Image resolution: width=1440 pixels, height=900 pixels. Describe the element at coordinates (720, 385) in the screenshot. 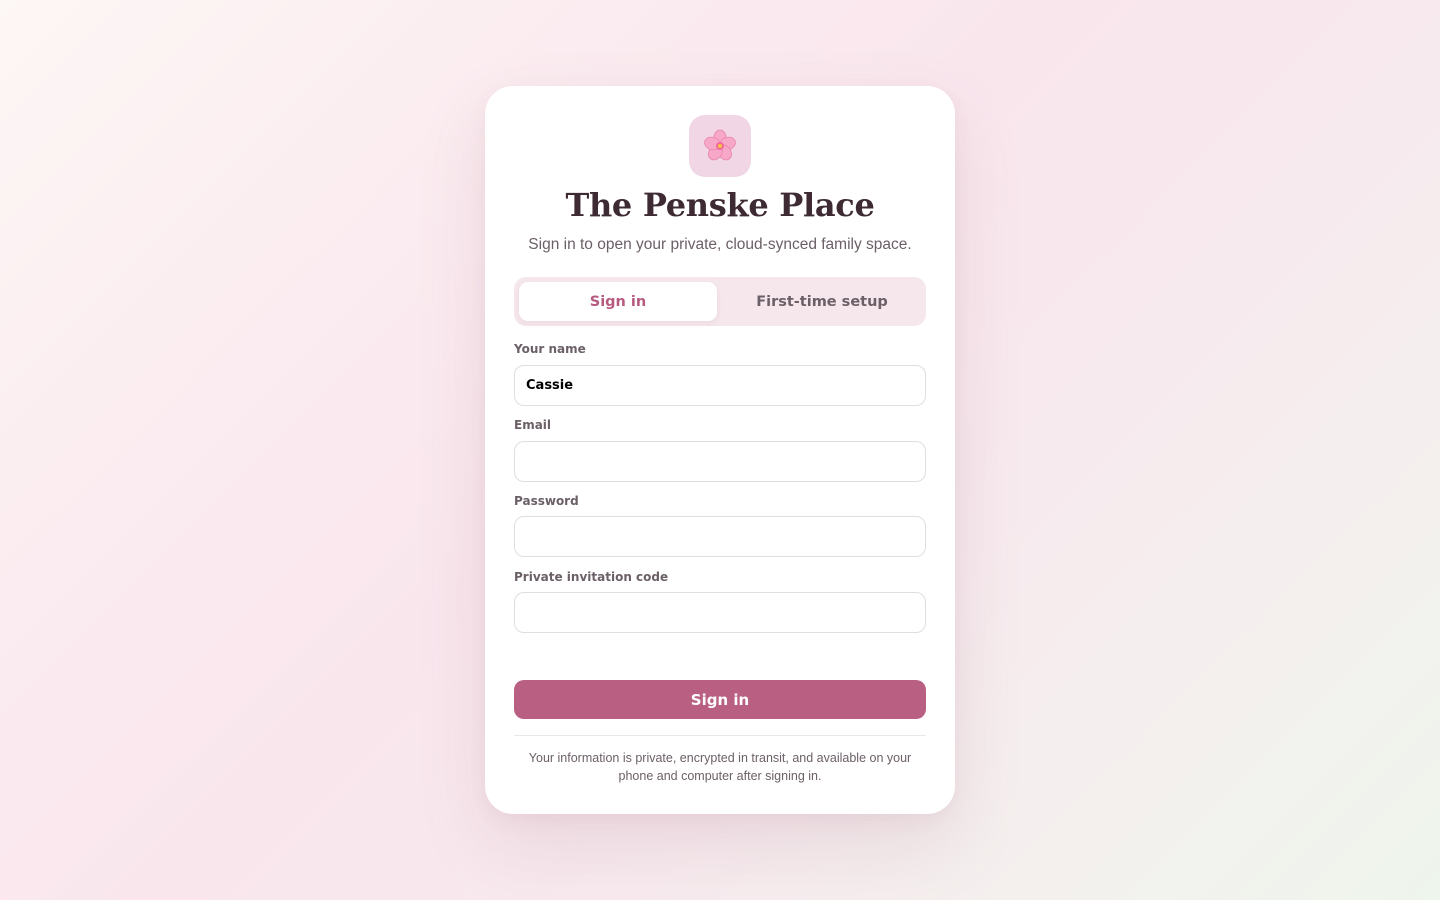

I see `name-field` at that location.